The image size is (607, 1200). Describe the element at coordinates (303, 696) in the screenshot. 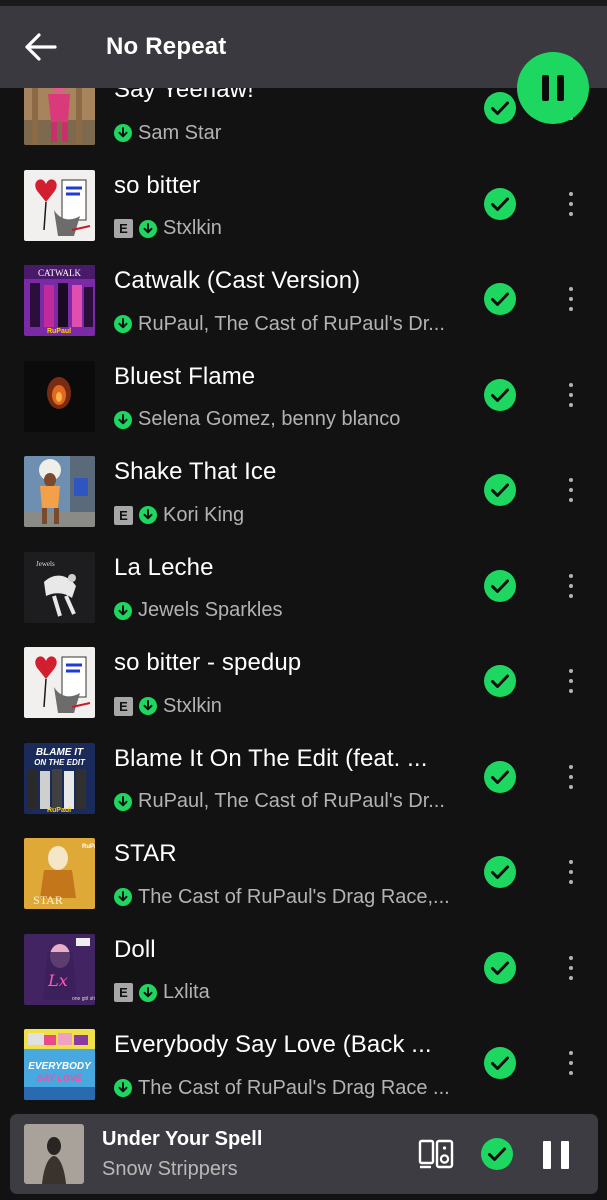

I see `track-row: so bitter - spedup E Stxlkin` at that location.